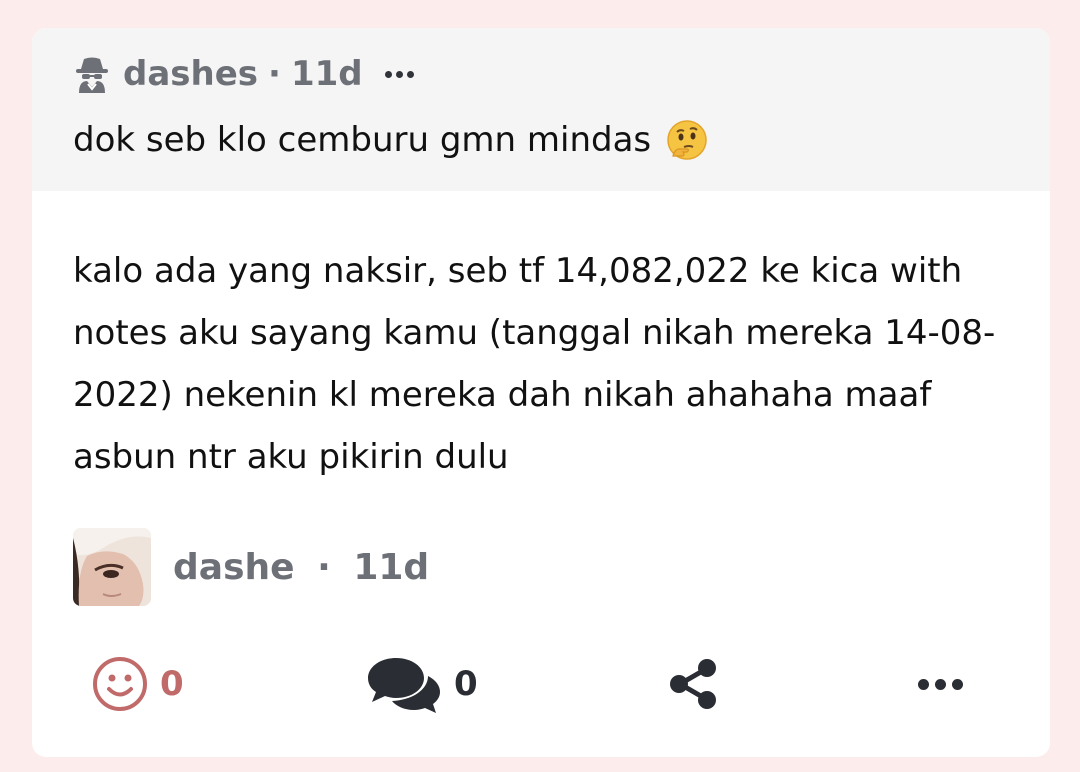 The width and height of the screenshot is (1080, 772). I want to click on more-options-button, so click(940, 684).